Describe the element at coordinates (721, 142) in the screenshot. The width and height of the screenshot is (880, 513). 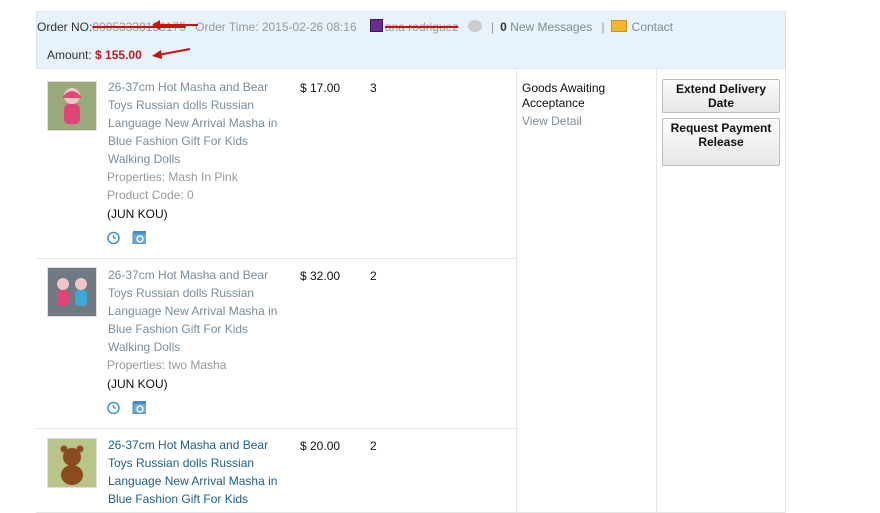
I see `request-payment-release-button: Request Payment Release` at that location.